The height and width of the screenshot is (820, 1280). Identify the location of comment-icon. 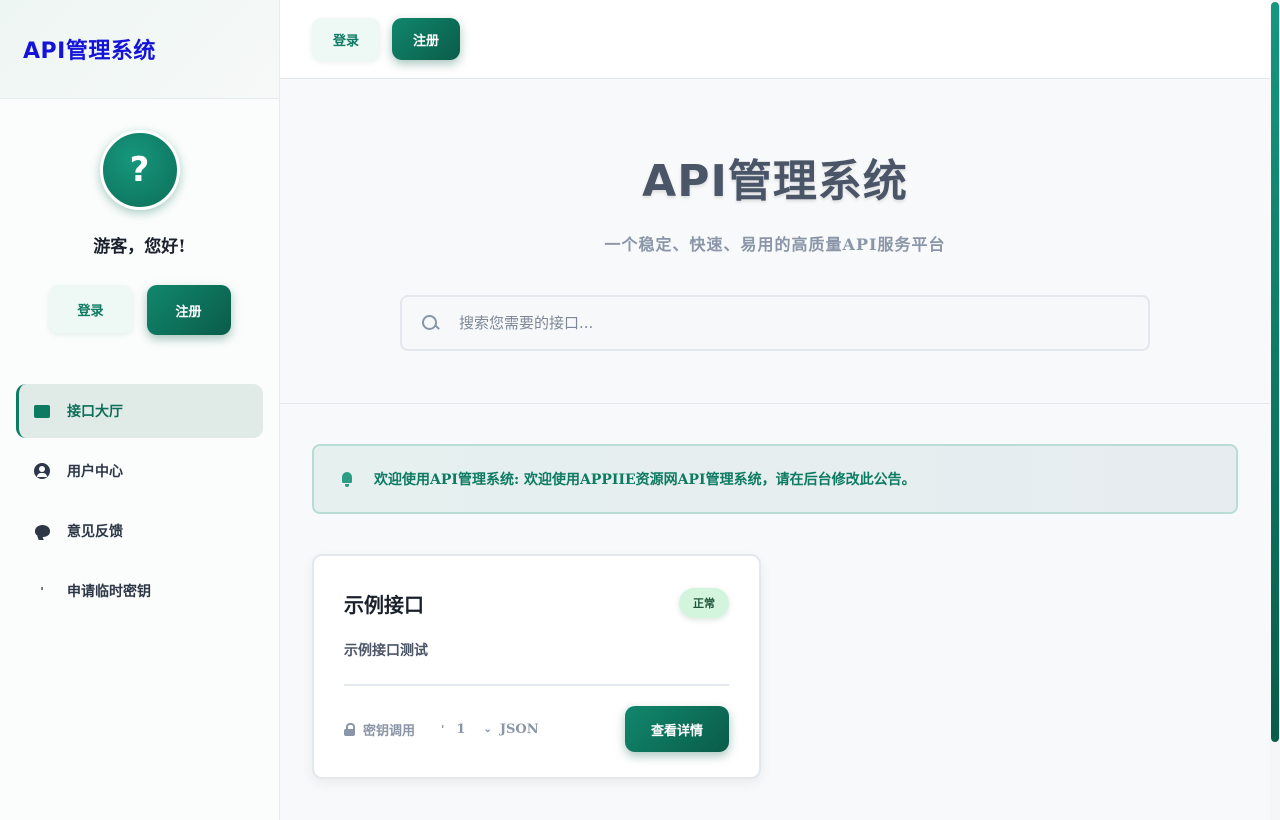
(42, 531).